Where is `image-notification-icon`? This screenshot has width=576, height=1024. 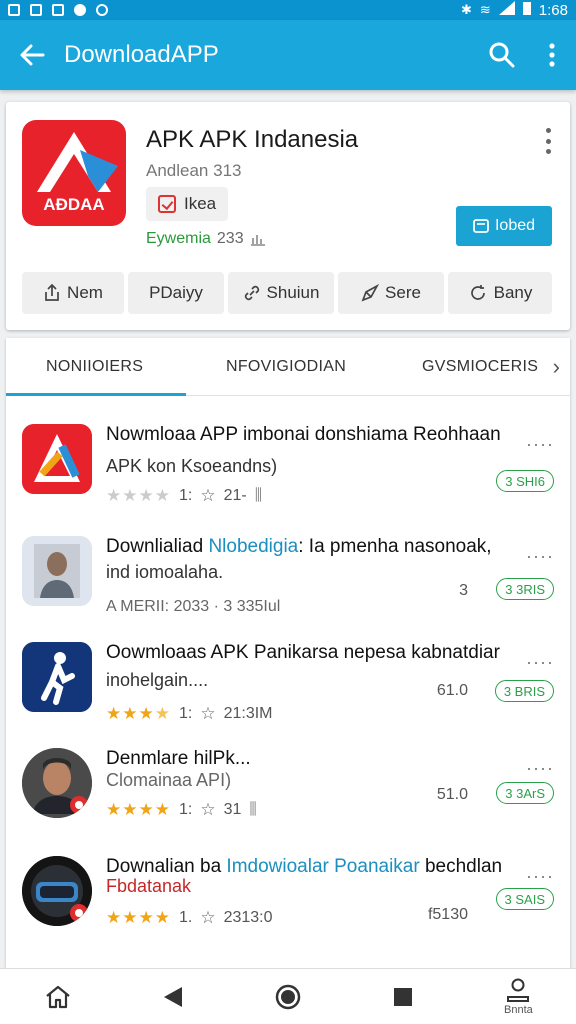
image-notification-icon is located at coordinates (14, 10).